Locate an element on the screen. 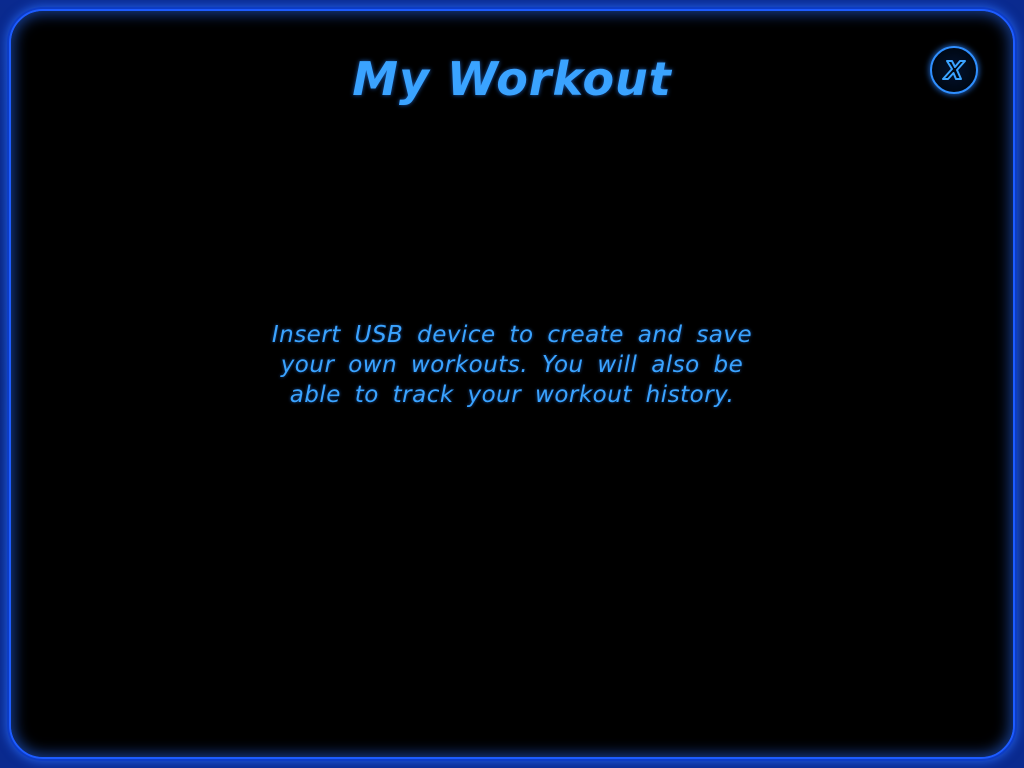  close-x-icon is located at coordinates (954, 70).